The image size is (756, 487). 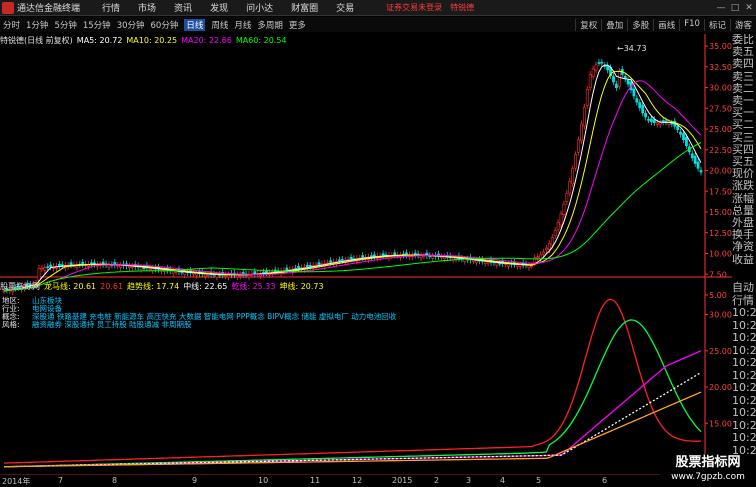 I want to click on quote-field-11: 现价, so click(x=743, y=174).